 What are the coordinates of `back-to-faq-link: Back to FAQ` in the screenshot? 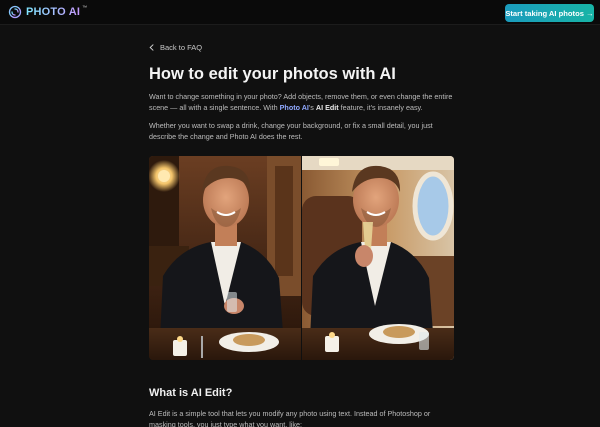 It's located at (175, 47).